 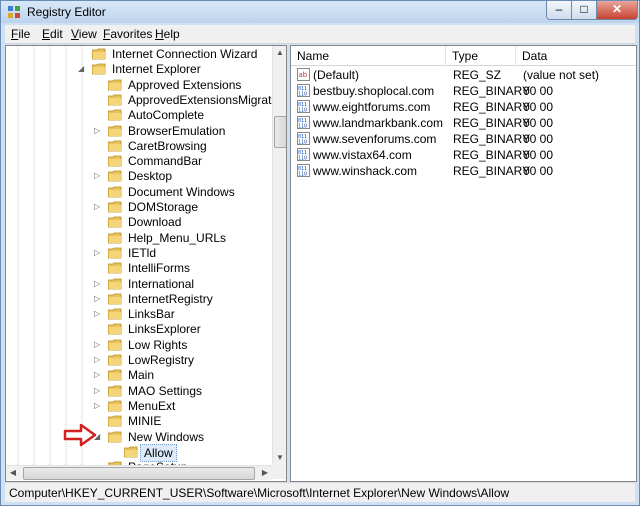 What do you see at coordinates (165, 390) in the screenshot?
I see `tree-item-label: MAO Settings` at bounding box center [165, 390].